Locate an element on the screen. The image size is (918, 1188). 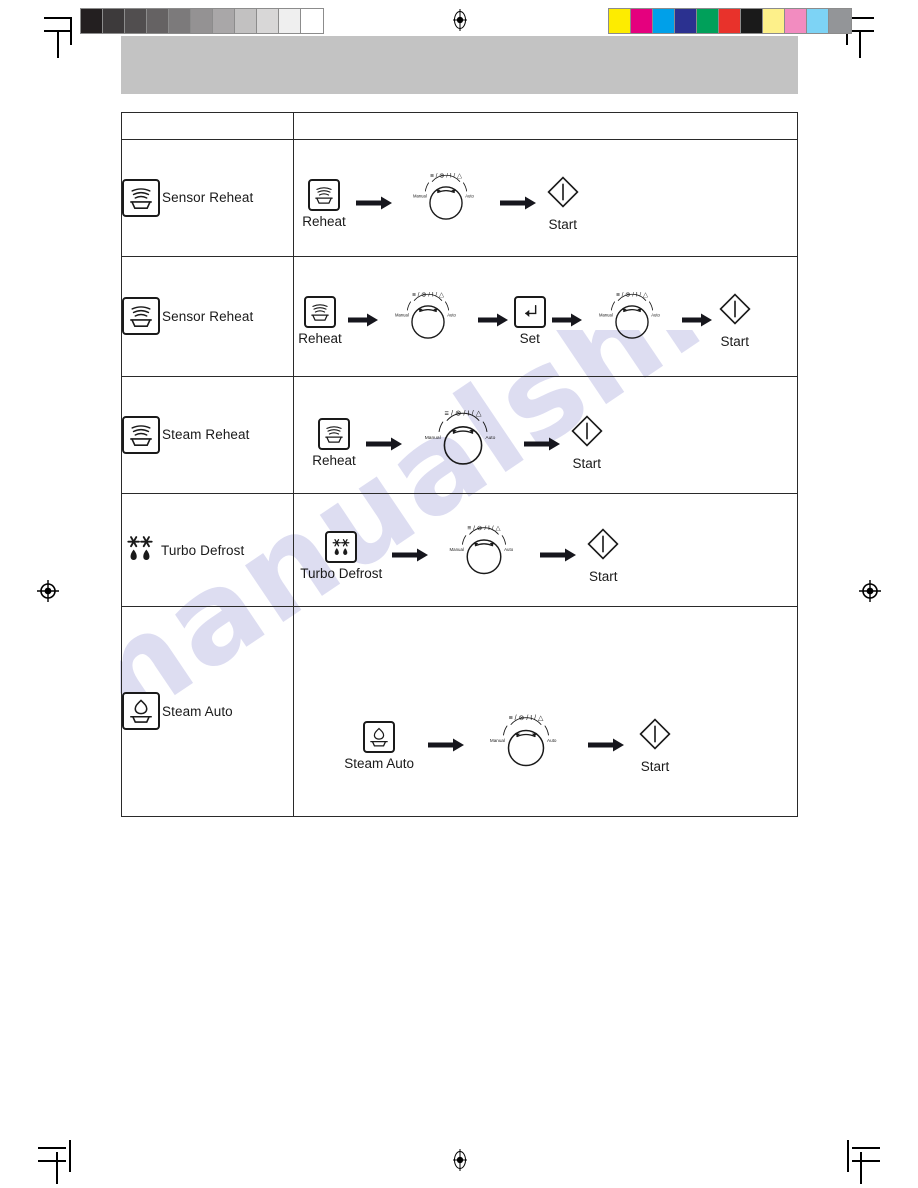
step-caption: Steam Auto is located at coordinates (379, 763).